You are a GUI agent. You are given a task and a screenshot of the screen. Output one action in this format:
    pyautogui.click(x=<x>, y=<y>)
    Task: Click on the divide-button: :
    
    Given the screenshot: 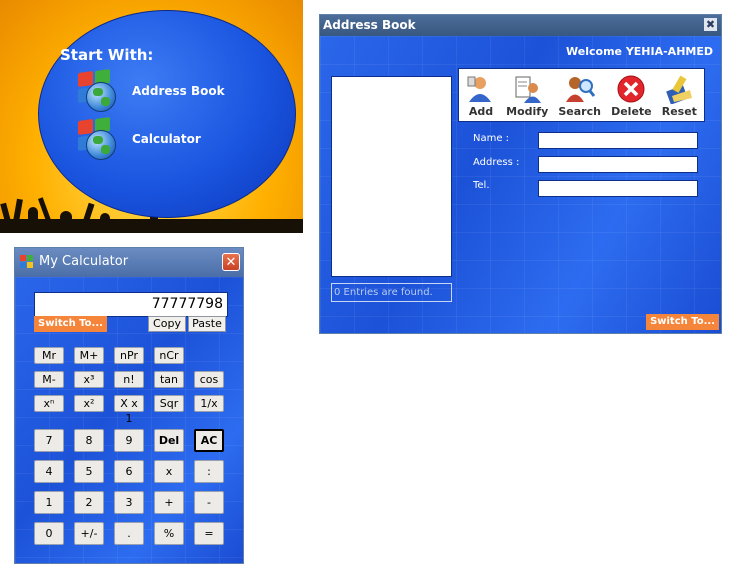 What is the action you would take?
    pyautogui.click(x=209, y=471)
    